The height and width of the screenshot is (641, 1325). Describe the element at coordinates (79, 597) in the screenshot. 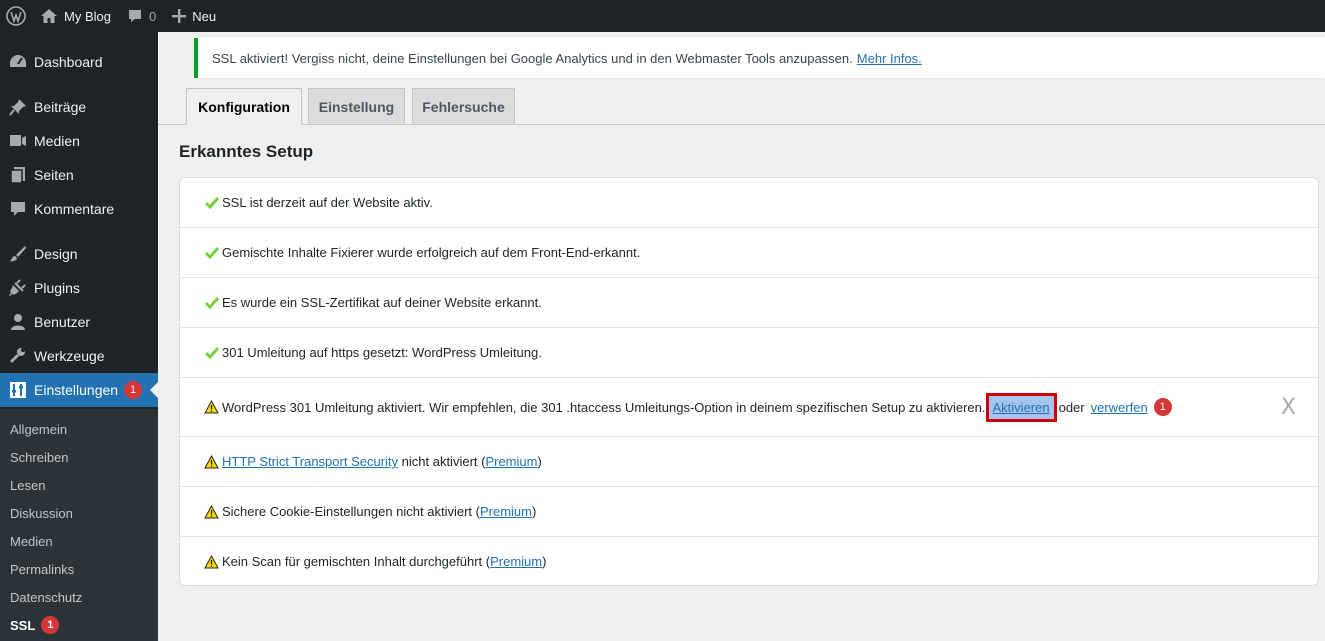

I see `submenu-item-privacy: Datenschutz` at that location.